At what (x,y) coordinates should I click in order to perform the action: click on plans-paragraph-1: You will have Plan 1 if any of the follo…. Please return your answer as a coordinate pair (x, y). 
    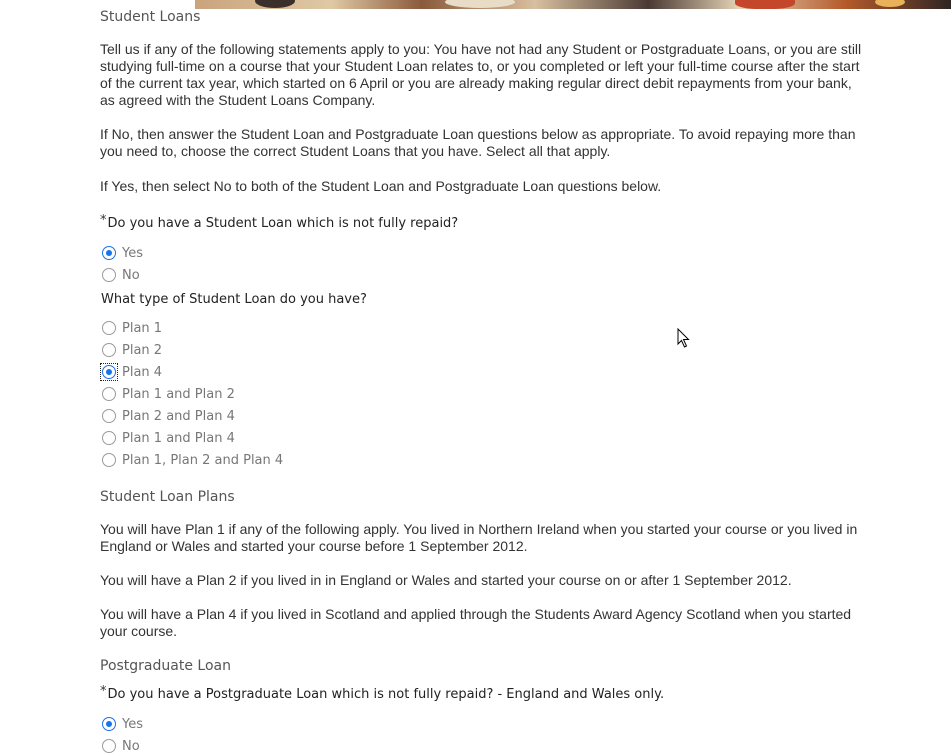
    Looking at the image, I should click on (479, 537).